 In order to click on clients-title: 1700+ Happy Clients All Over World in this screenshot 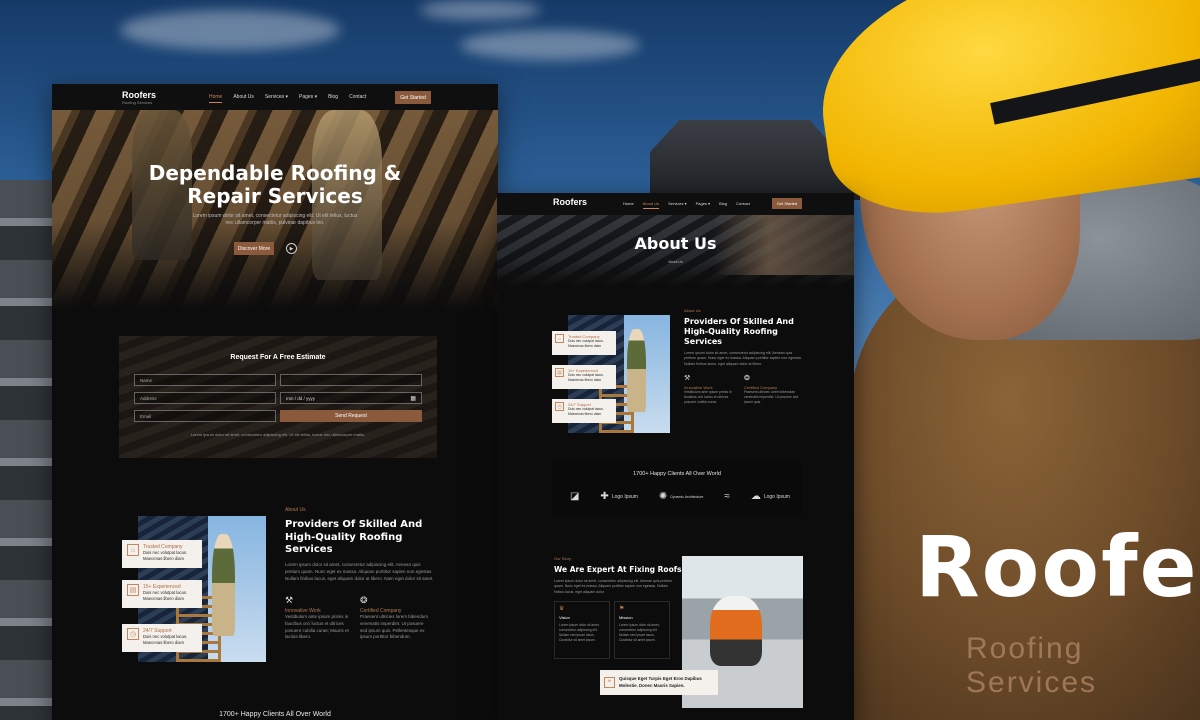, I will do `click(677, 474)`.